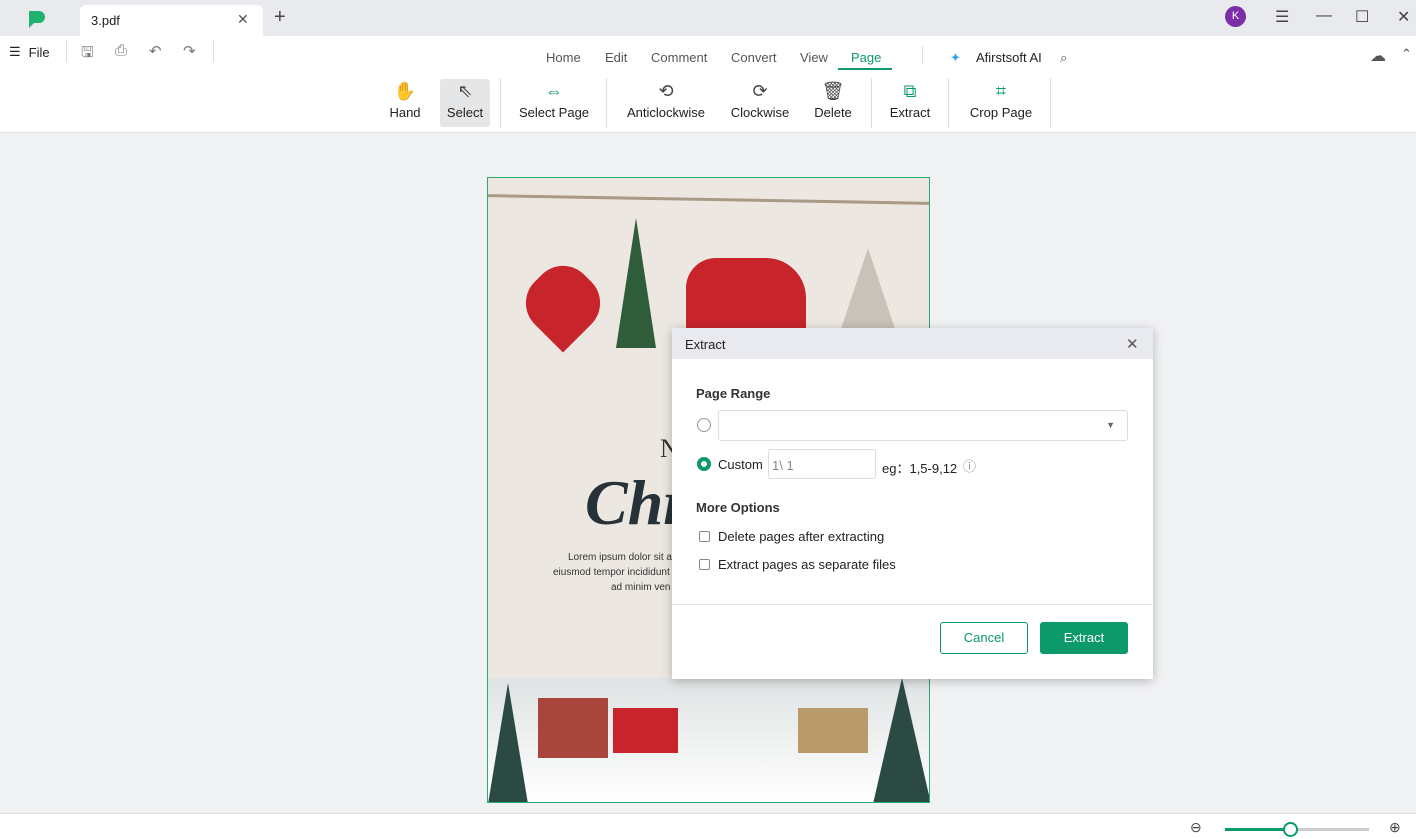  What do you see at coordinates (465, 91) in the screenshot?
I see `cursor-icon: ⇖` at bounding box center [465, 91].